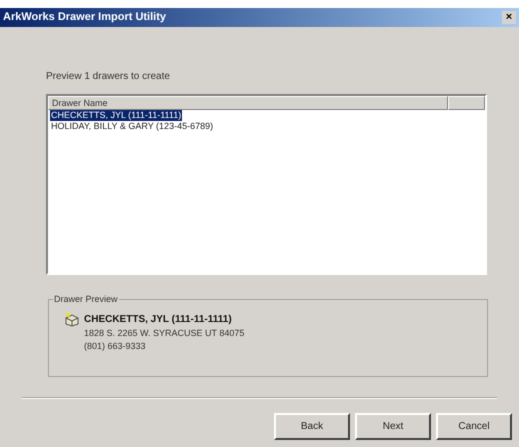  I want to click on column-header-filler, so click(466, 103).